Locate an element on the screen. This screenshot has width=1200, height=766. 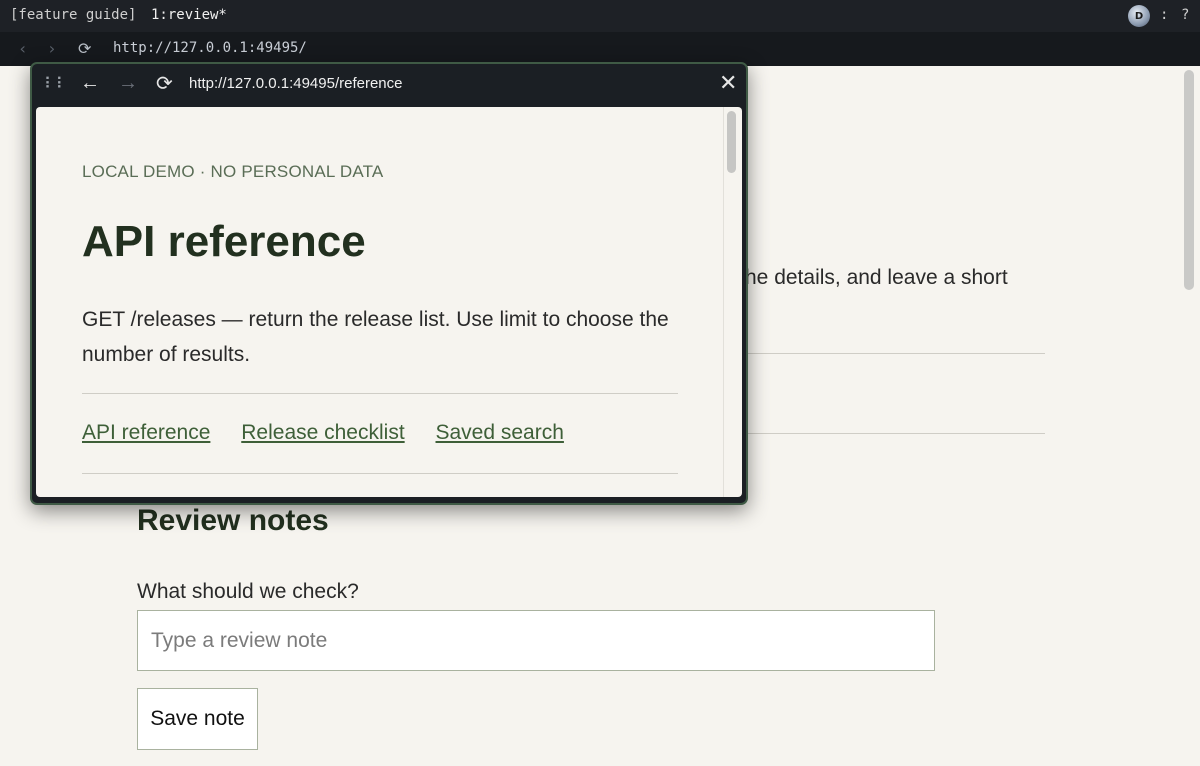
note-field-label: What should we check? is located at coordinates (248, 591).